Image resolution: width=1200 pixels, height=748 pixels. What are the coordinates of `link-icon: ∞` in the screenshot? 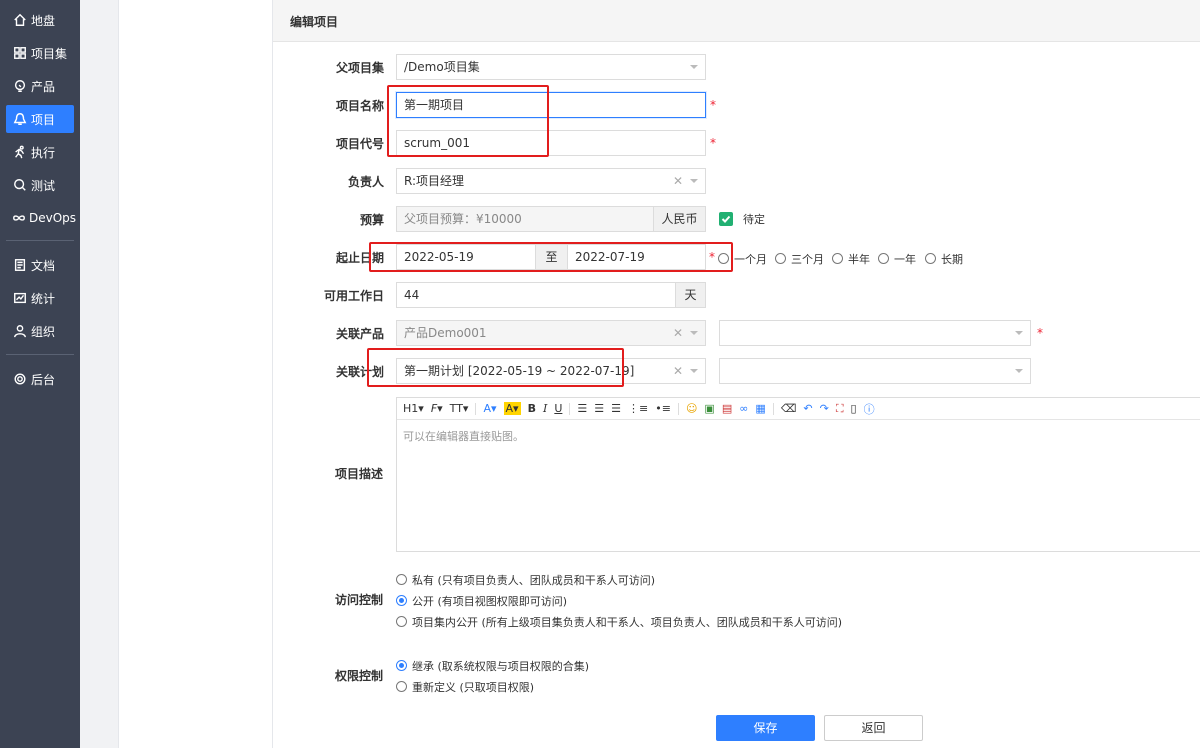 It's located at (743, 408).